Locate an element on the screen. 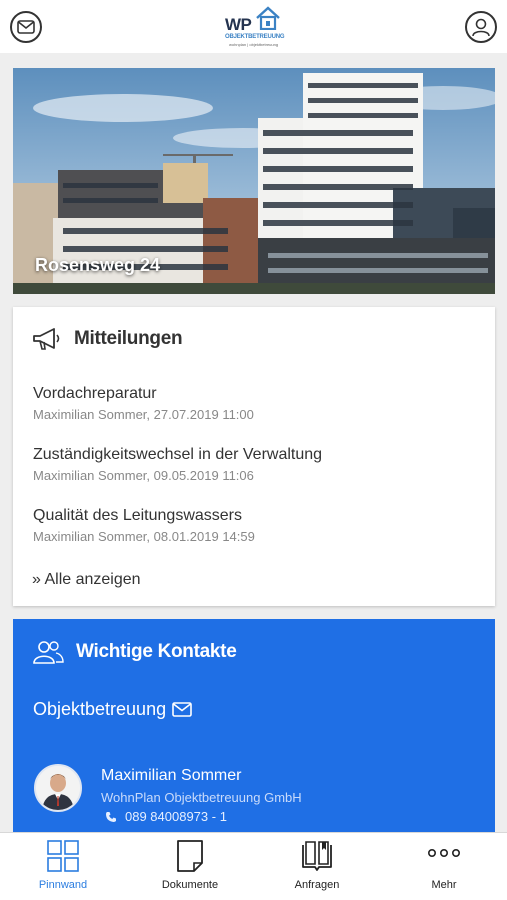  bottom-tab-bar: Pinnwand Dokumente Anfragen Mehr is located at coordinates (253, 866).